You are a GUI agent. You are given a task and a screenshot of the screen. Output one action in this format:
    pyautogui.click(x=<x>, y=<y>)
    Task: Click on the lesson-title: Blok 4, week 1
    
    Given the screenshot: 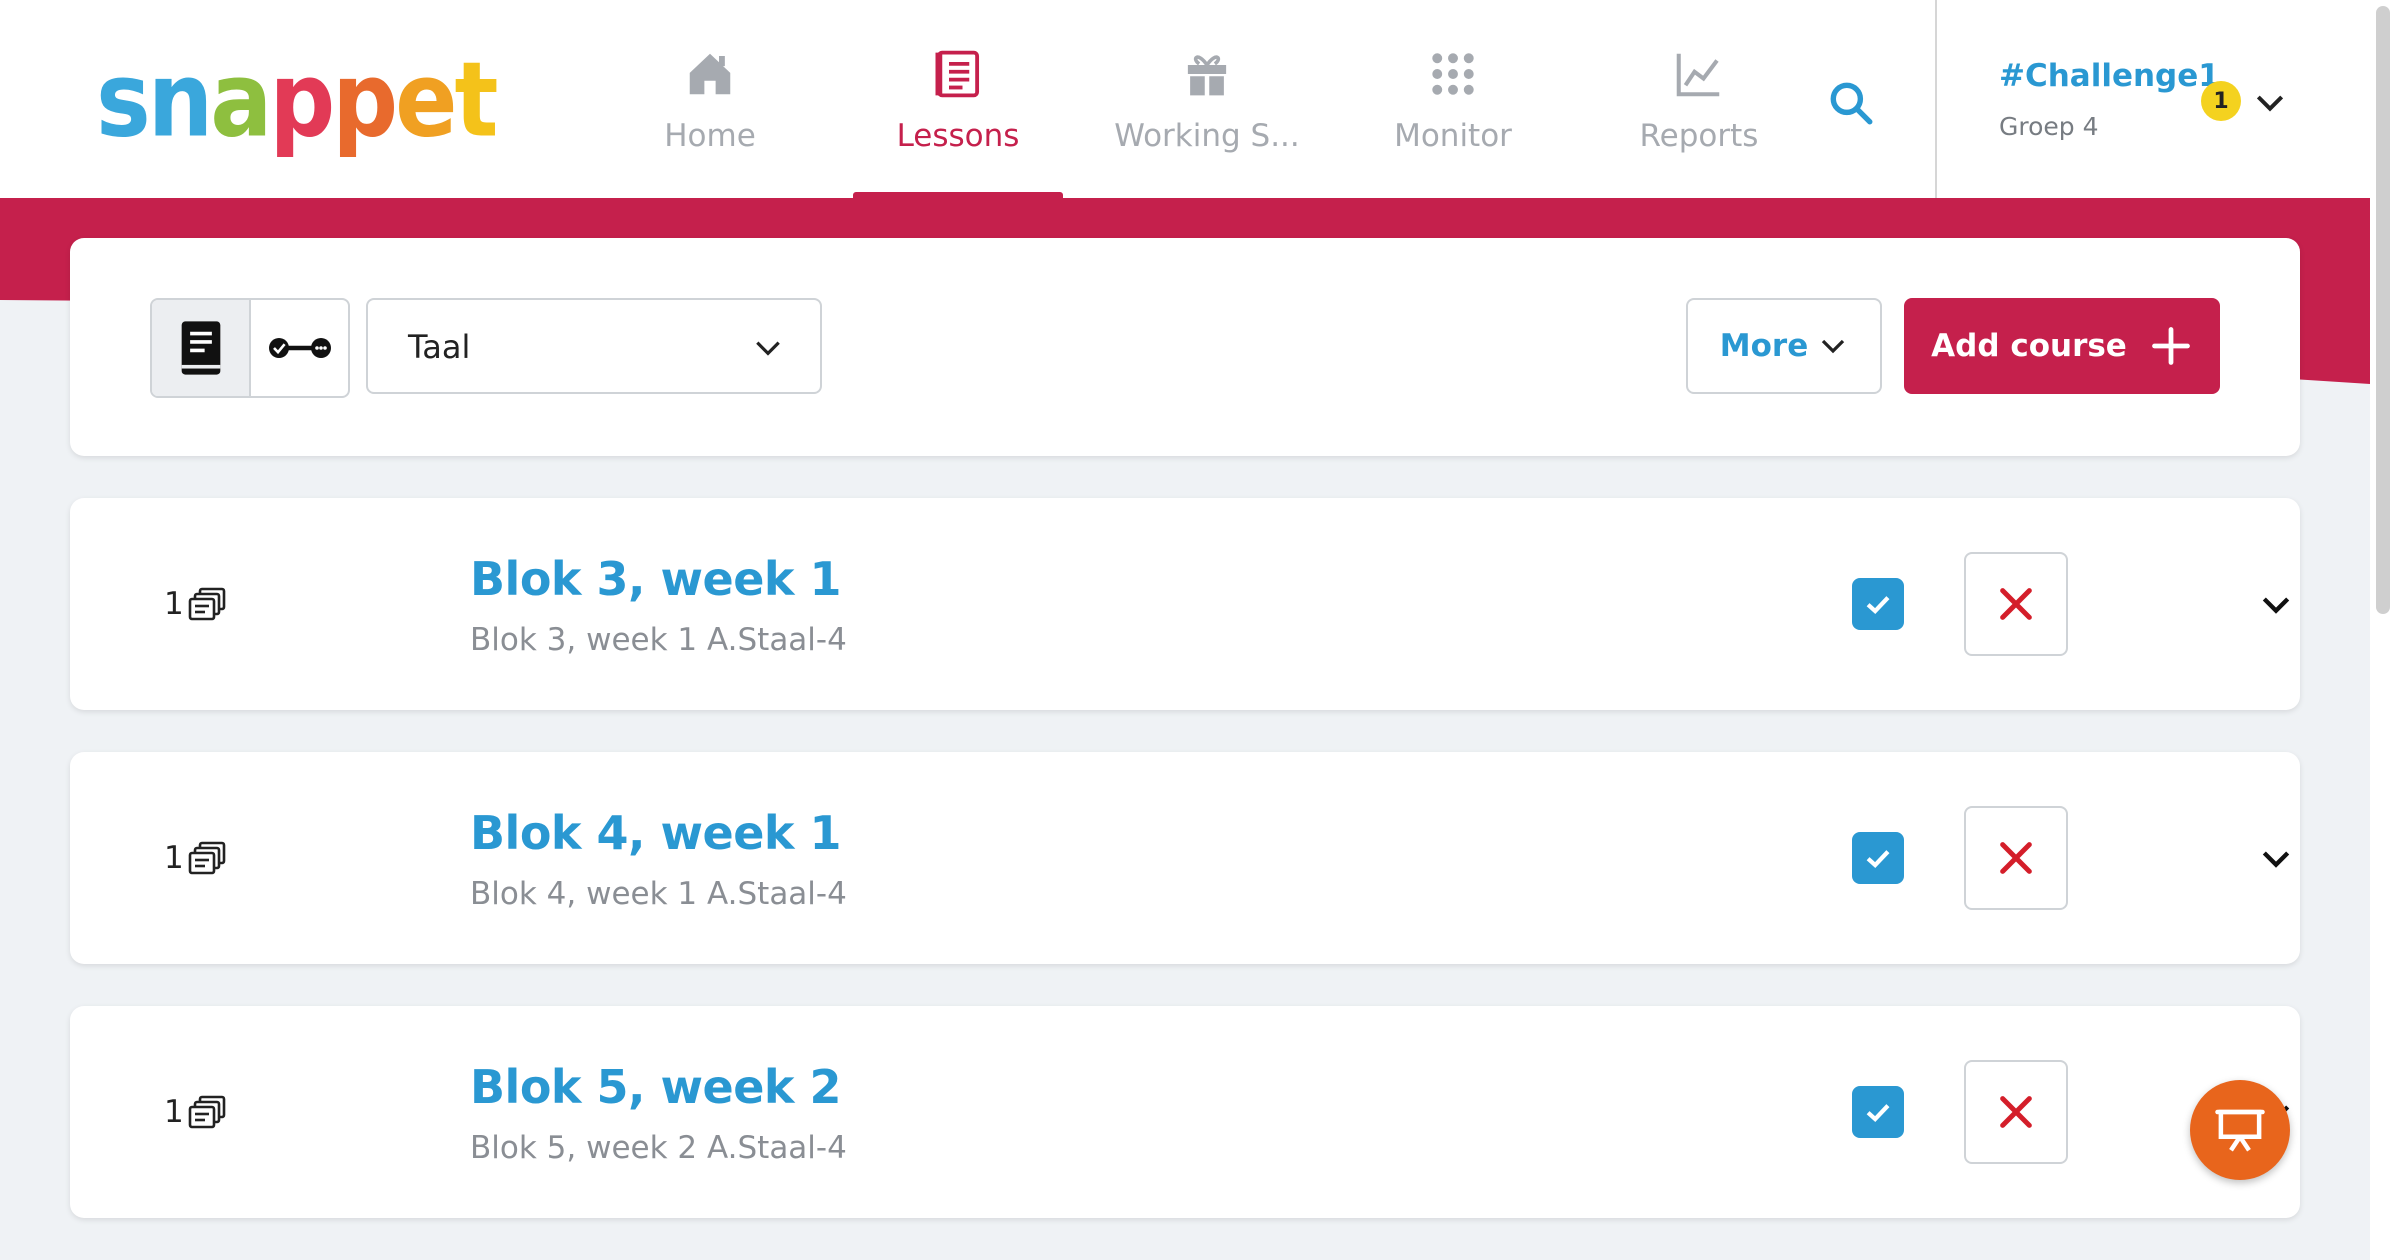 What is the action you would take?
    pyautogui.click(x=656, y=833)
    